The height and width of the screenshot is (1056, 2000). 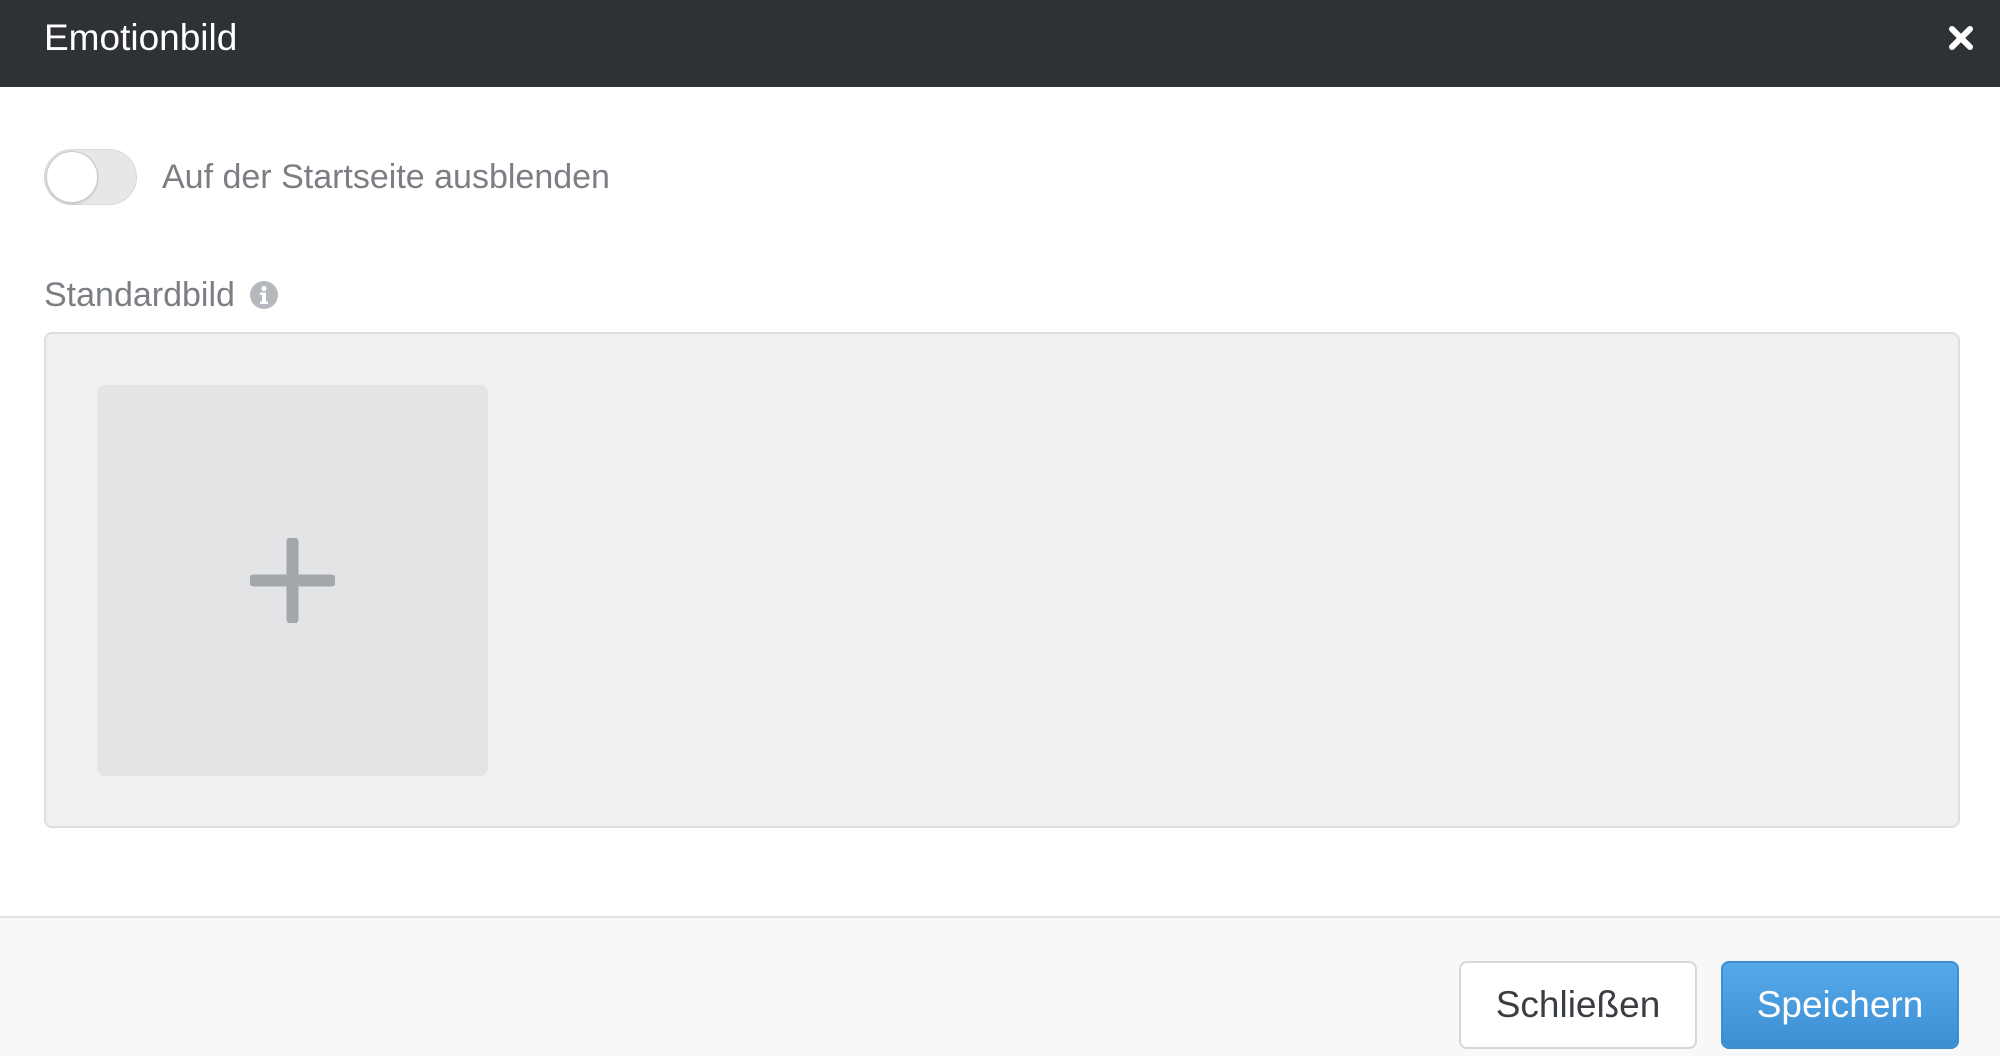 I want to click on standardbild-label-row: Standardbild, so click(x=161, y=295).